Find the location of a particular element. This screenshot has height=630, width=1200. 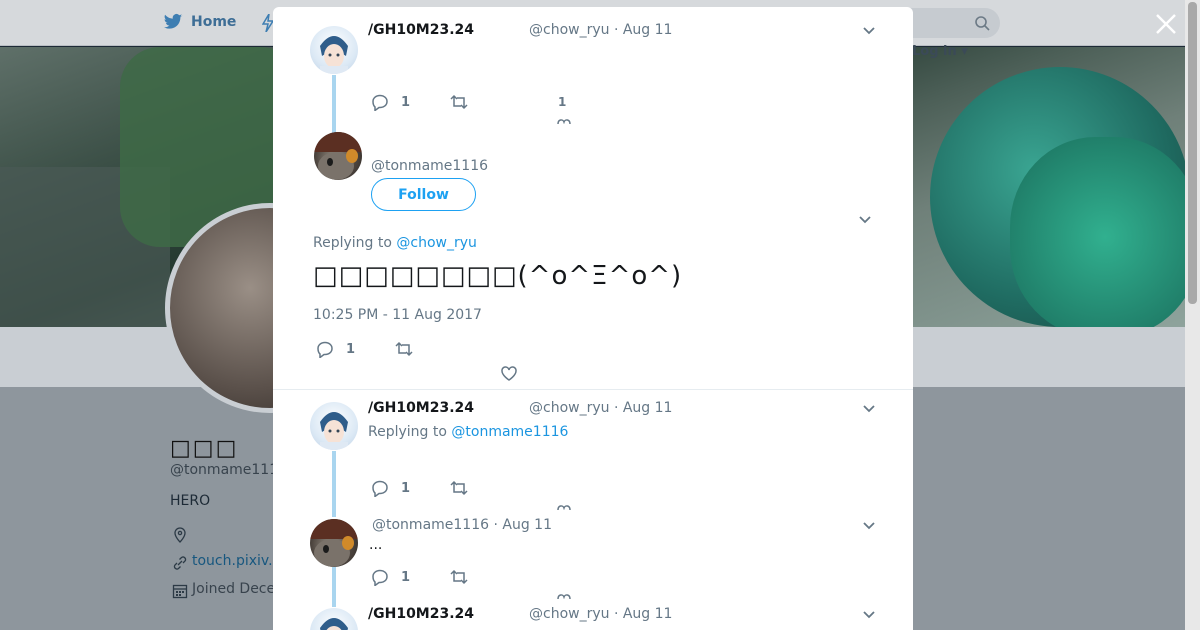

follow-button: Follow is located at coordinates (423, 194).